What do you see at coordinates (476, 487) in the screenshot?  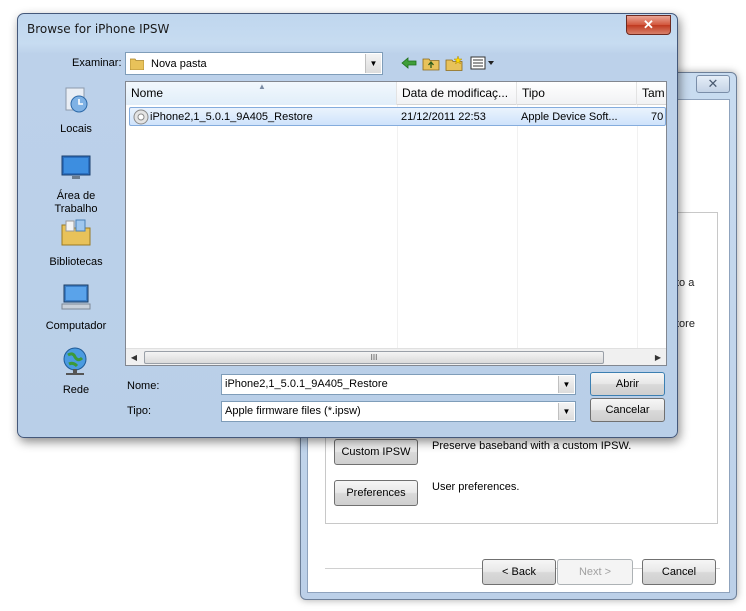 I see `preferences-description: User preferences.` at bounding box center [476, 487].